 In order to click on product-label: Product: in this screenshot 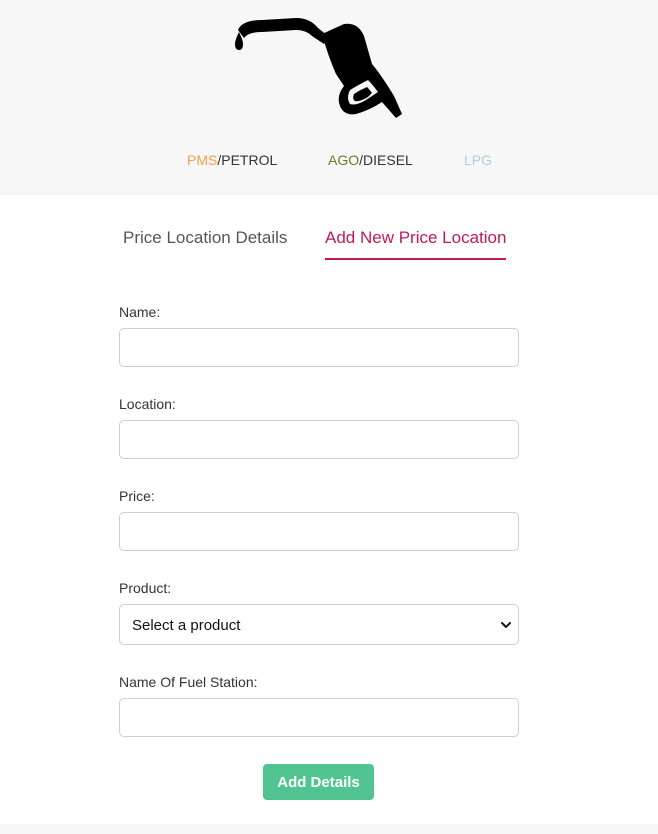, I will do `click(145, 588)`.